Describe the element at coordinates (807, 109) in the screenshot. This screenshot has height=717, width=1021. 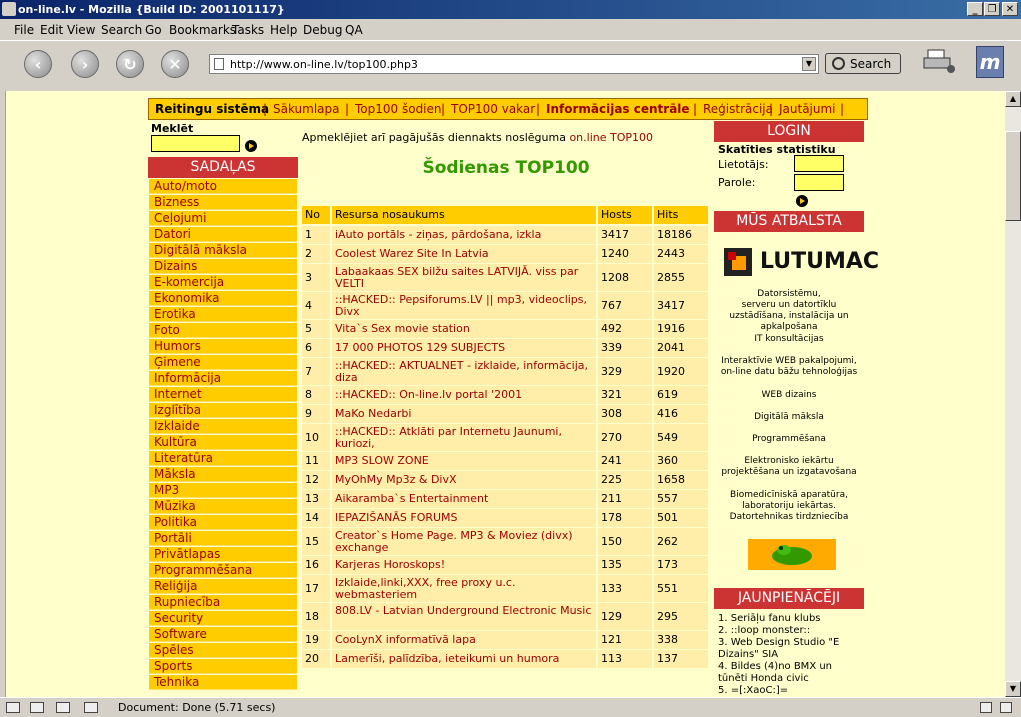
I see `nav-questions: Jautājumi` at that location.